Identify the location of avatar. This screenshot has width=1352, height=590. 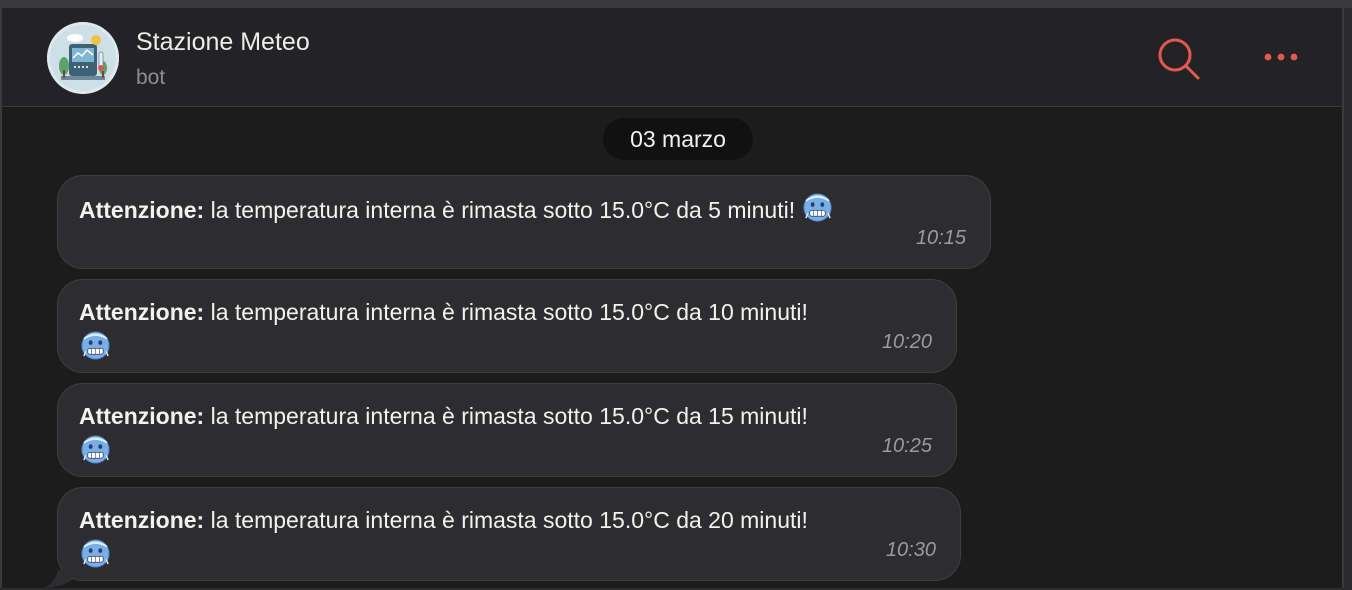
(83, 58).